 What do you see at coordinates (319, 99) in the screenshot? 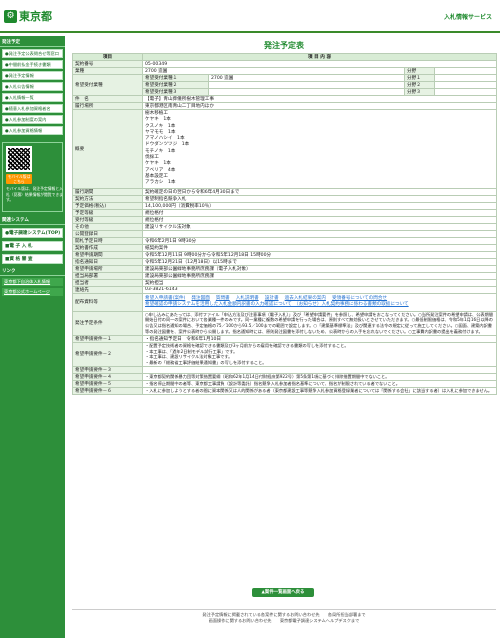
I see `kenmei-value: 【電子】青山葬儀所樹木管理工事` at bounding box center [319, 99].